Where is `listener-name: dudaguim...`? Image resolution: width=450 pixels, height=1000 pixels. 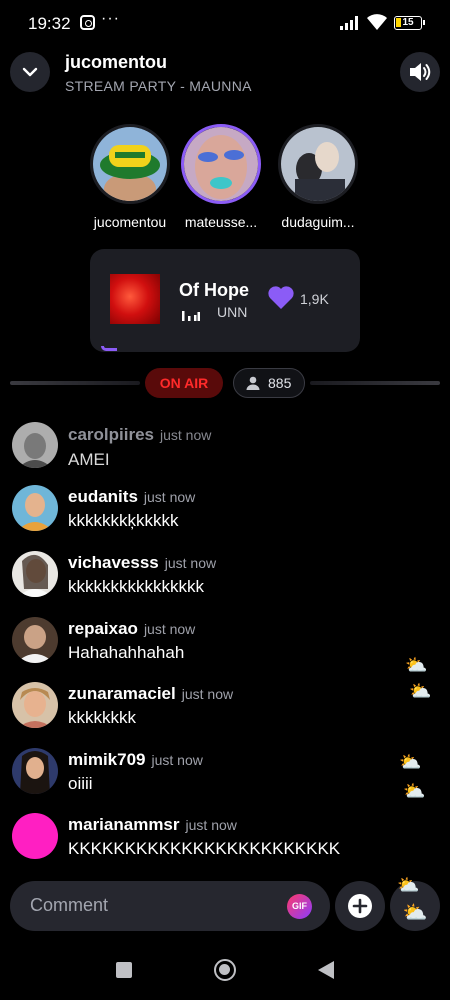 listener-name: dudaguim... is located at coordinates (318, 222).